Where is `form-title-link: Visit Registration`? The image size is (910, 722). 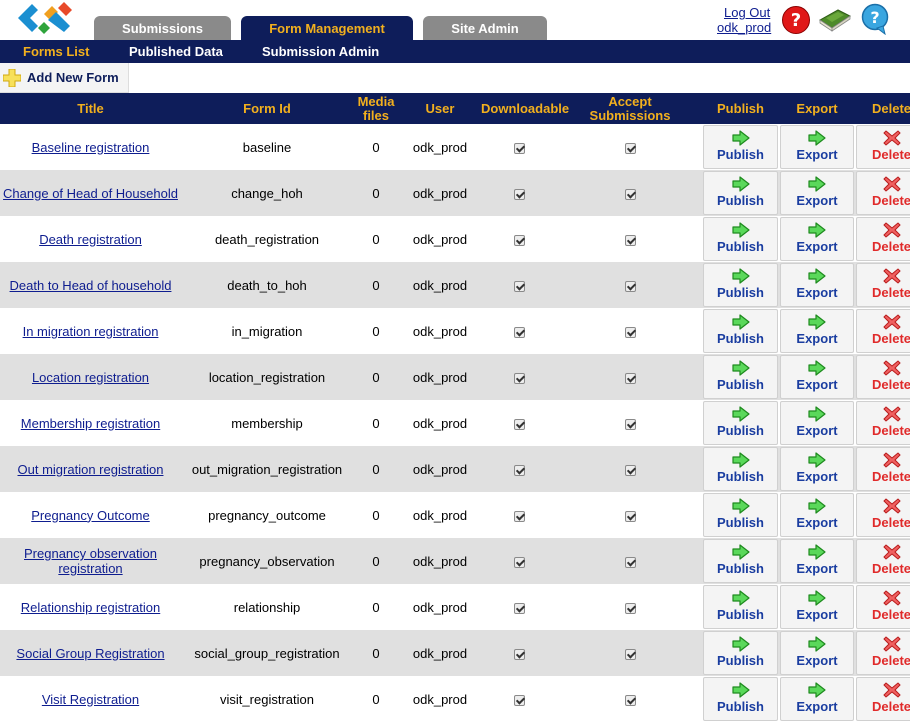
form-title-link: Visit Registration is located at coordinates (90, 699).